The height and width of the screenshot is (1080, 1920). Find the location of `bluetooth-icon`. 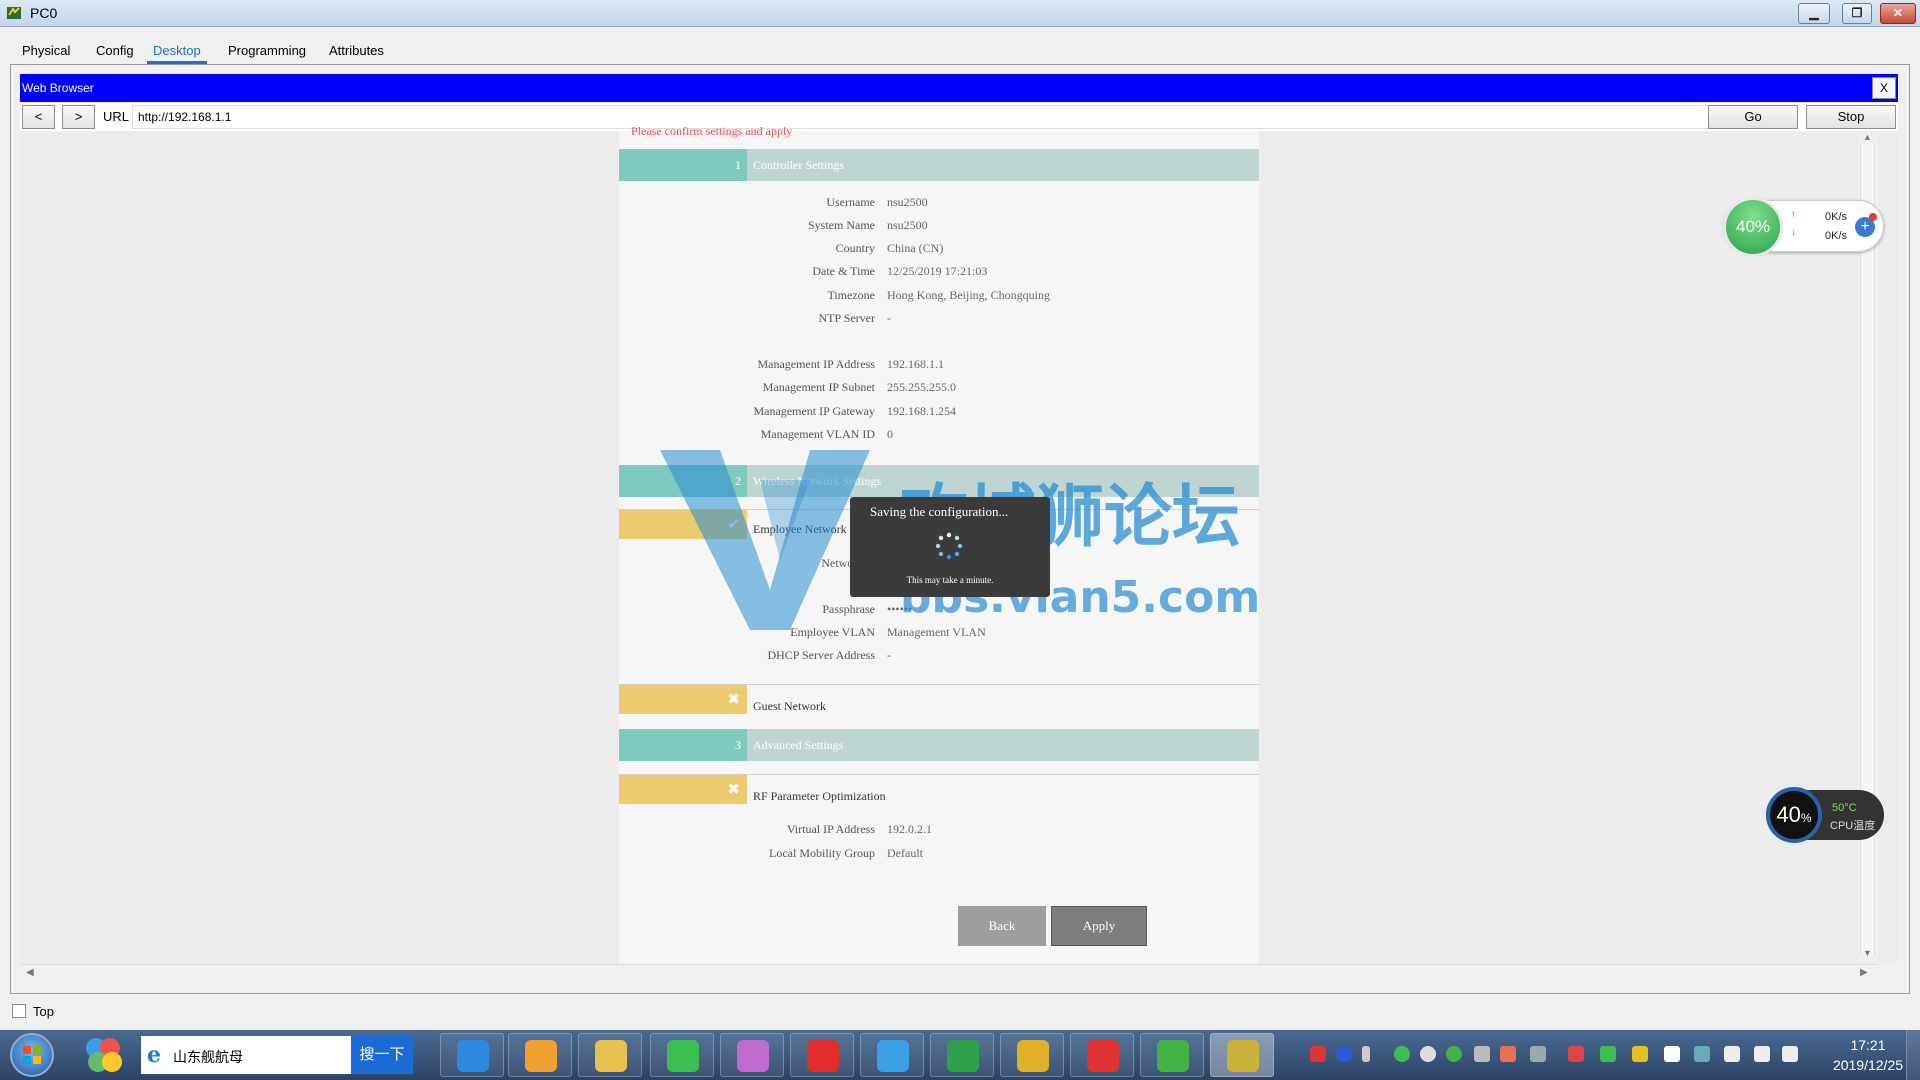

bluetooth-icon is located at coordinates (1672, 1054).